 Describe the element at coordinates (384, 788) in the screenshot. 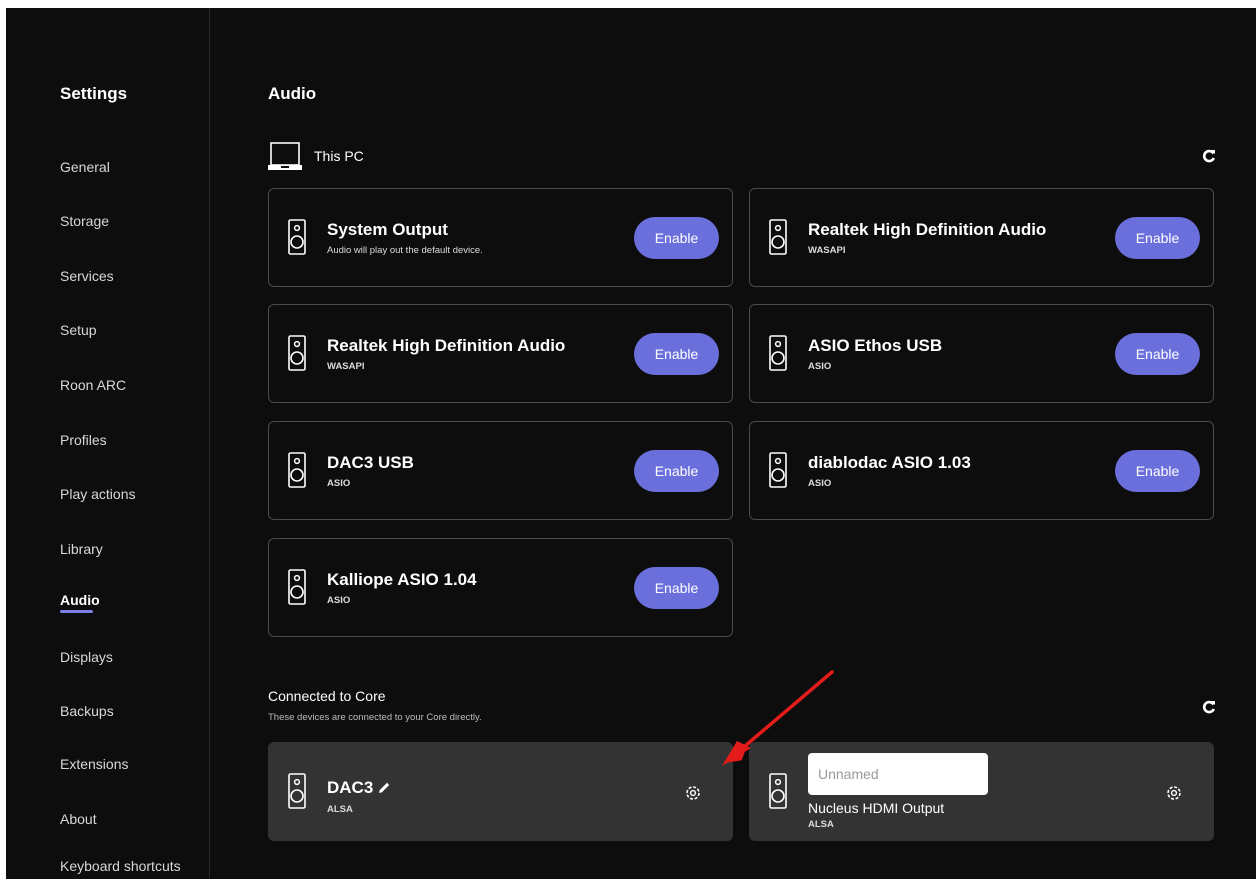

I see `pencil-icon` at that location.